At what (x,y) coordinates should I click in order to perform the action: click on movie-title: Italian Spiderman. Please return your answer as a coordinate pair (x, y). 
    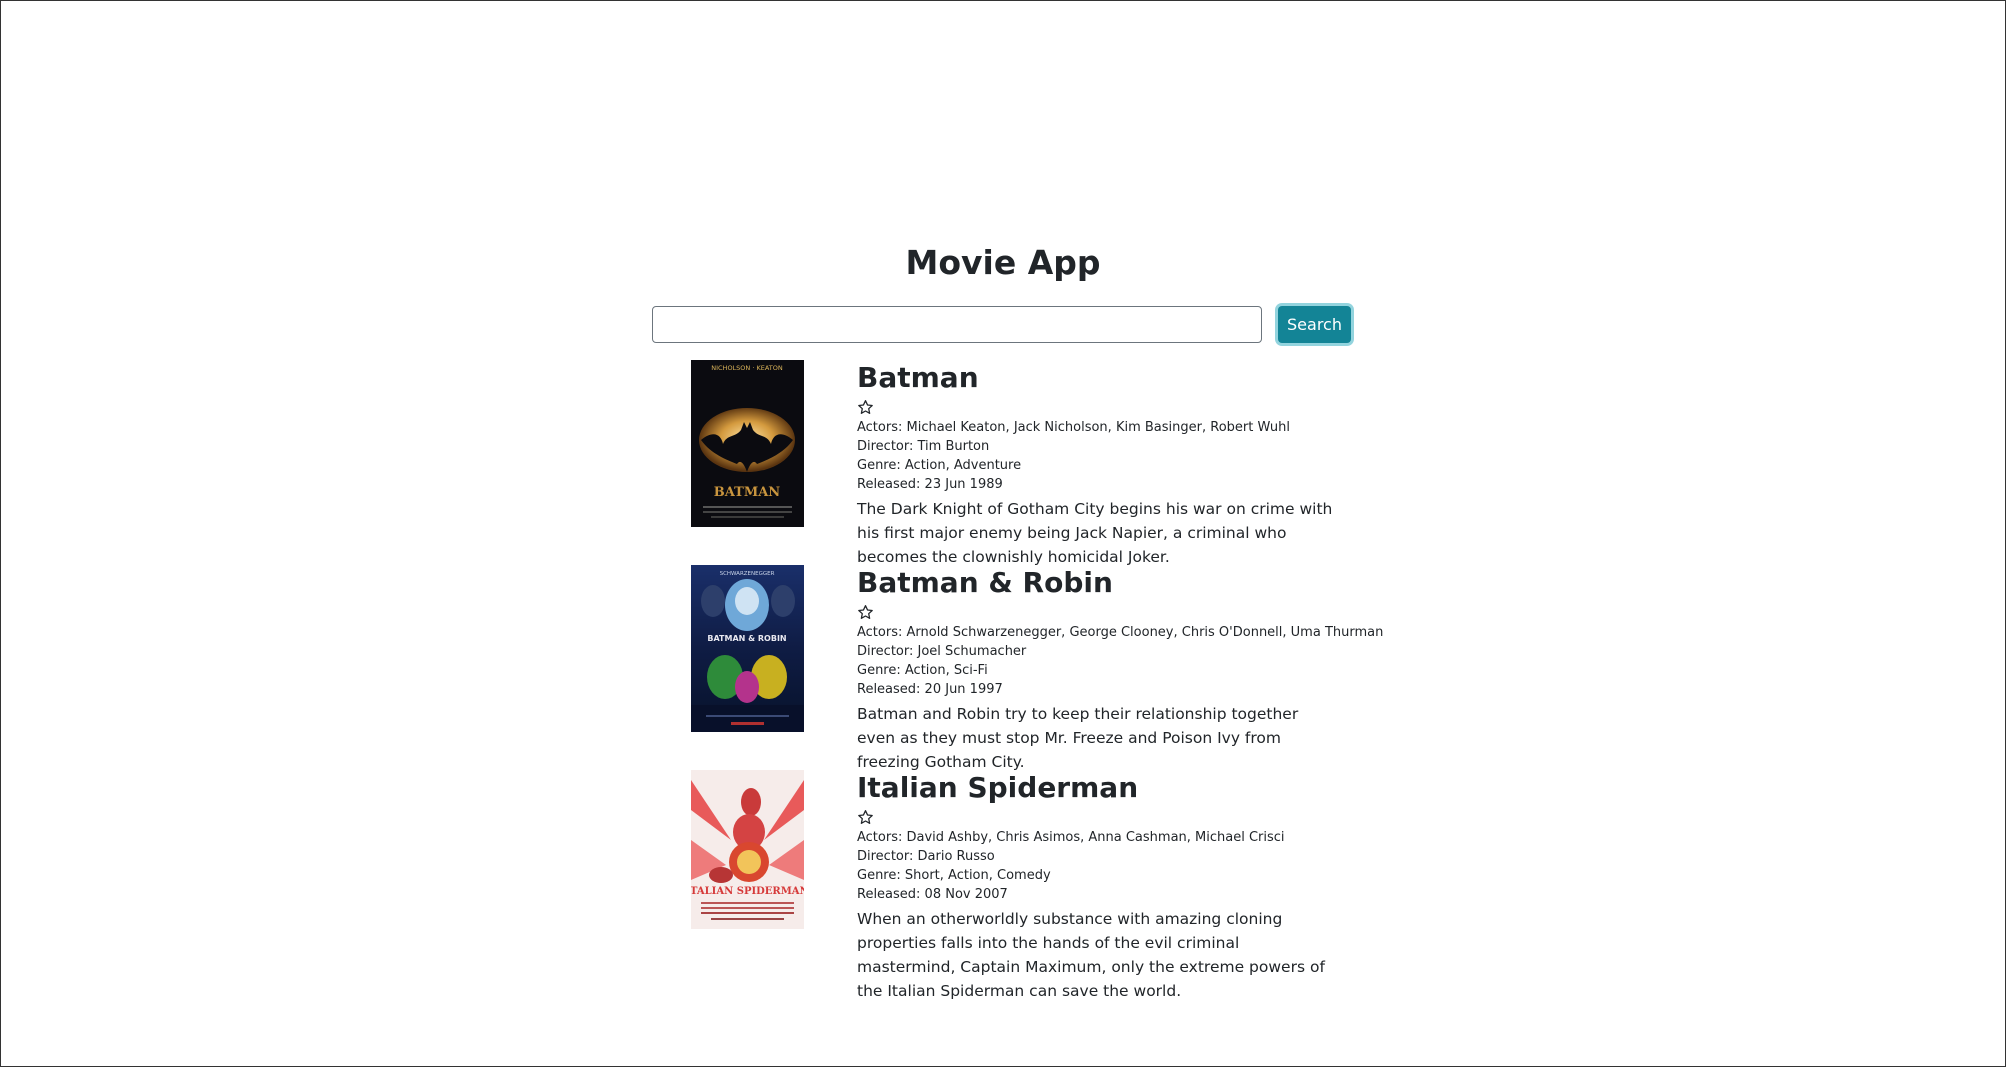
    Looking at the image, I should click on (1097, 788).